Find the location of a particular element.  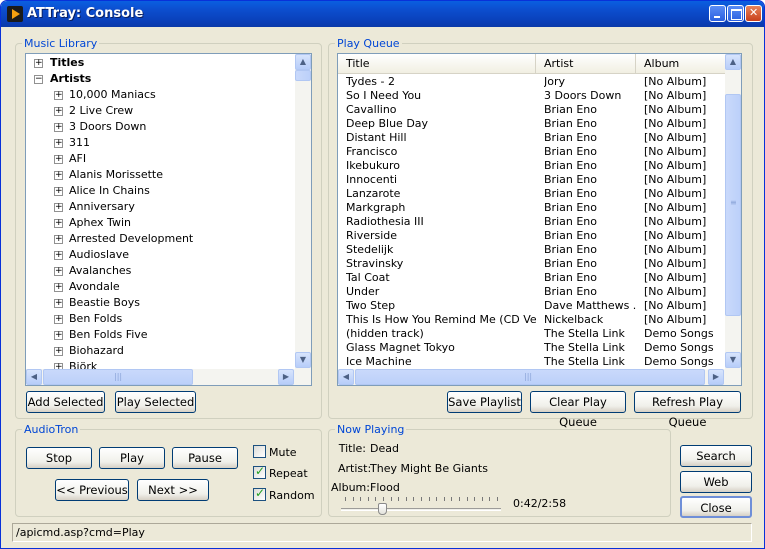

search-button: Search is located at coordinates (716, 456).